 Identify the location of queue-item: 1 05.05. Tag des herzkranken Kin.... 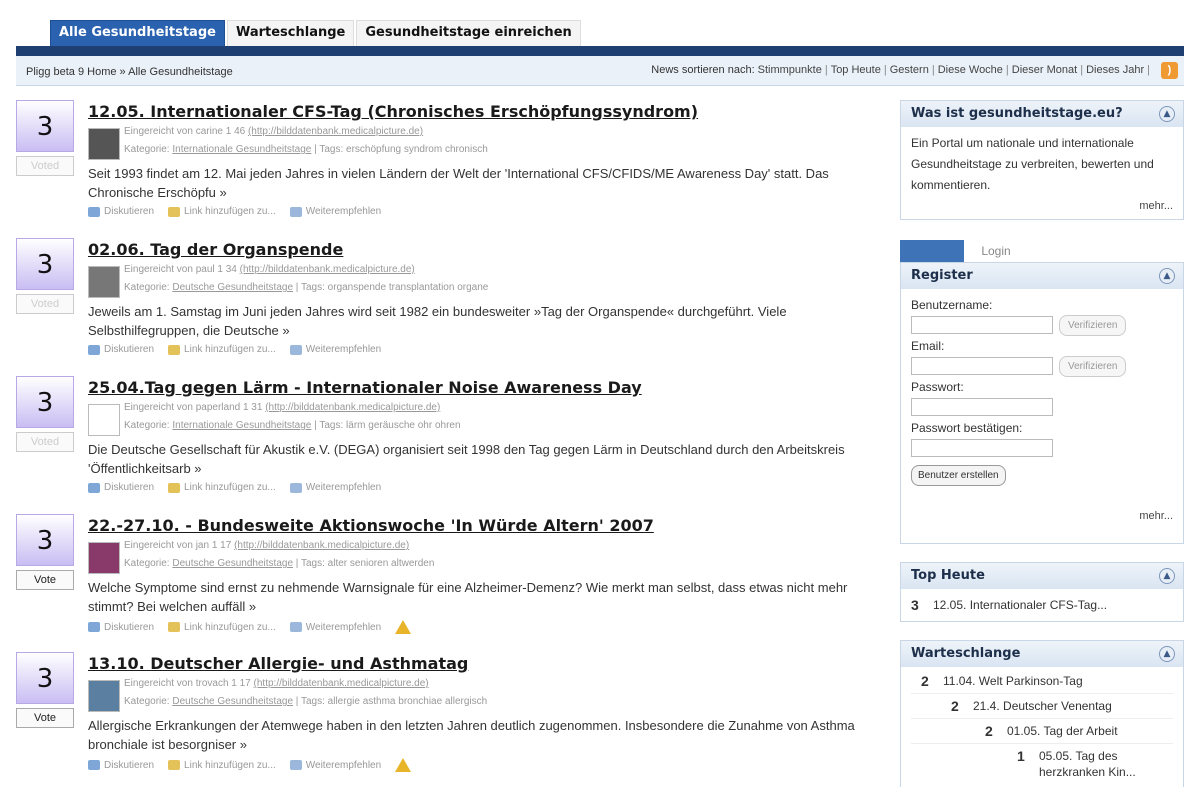
(1042, 764).